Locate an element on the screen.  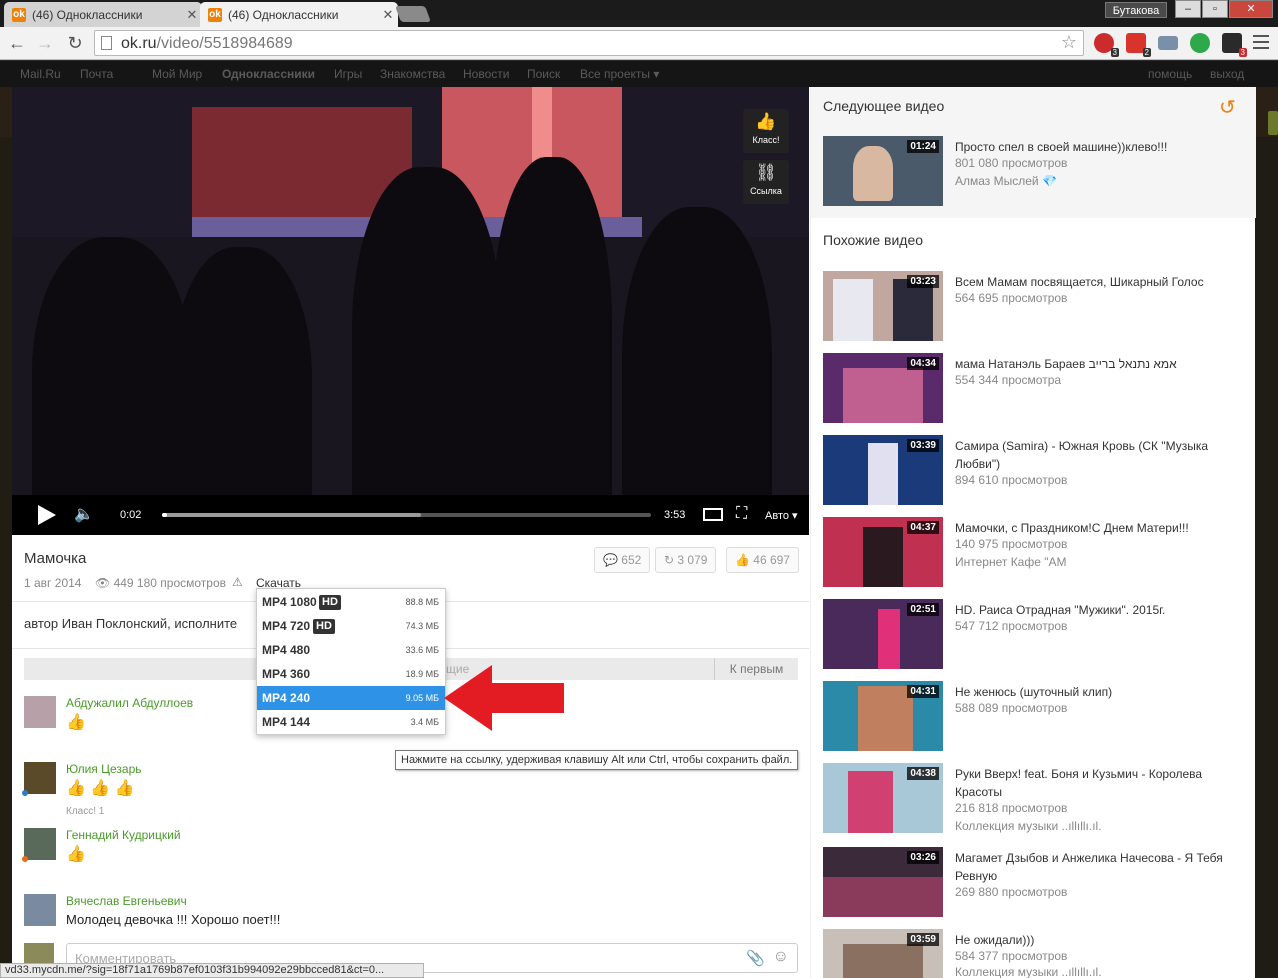
gift-ext-icon: 2 is located at coordinates (1138, 45).